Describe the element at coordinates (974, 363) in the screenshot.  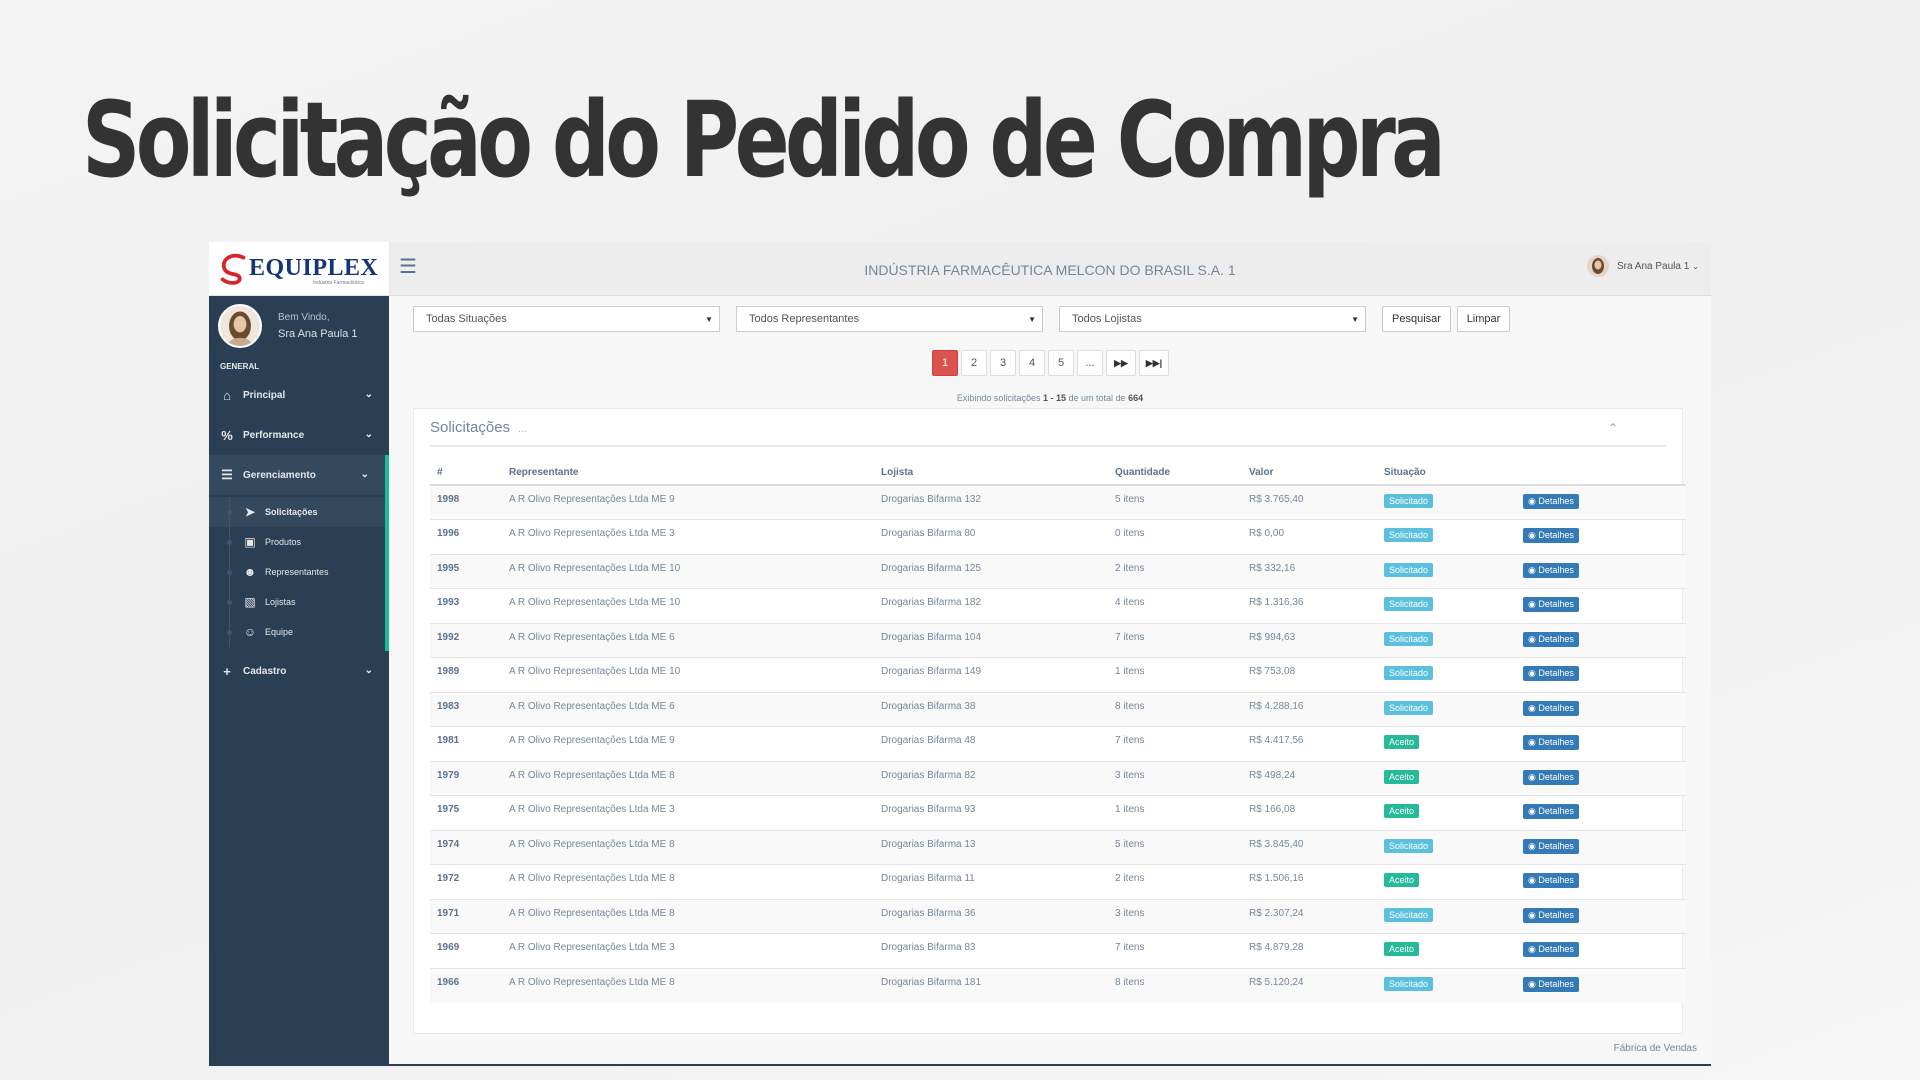
I see `page-2-button: 2` at that location.